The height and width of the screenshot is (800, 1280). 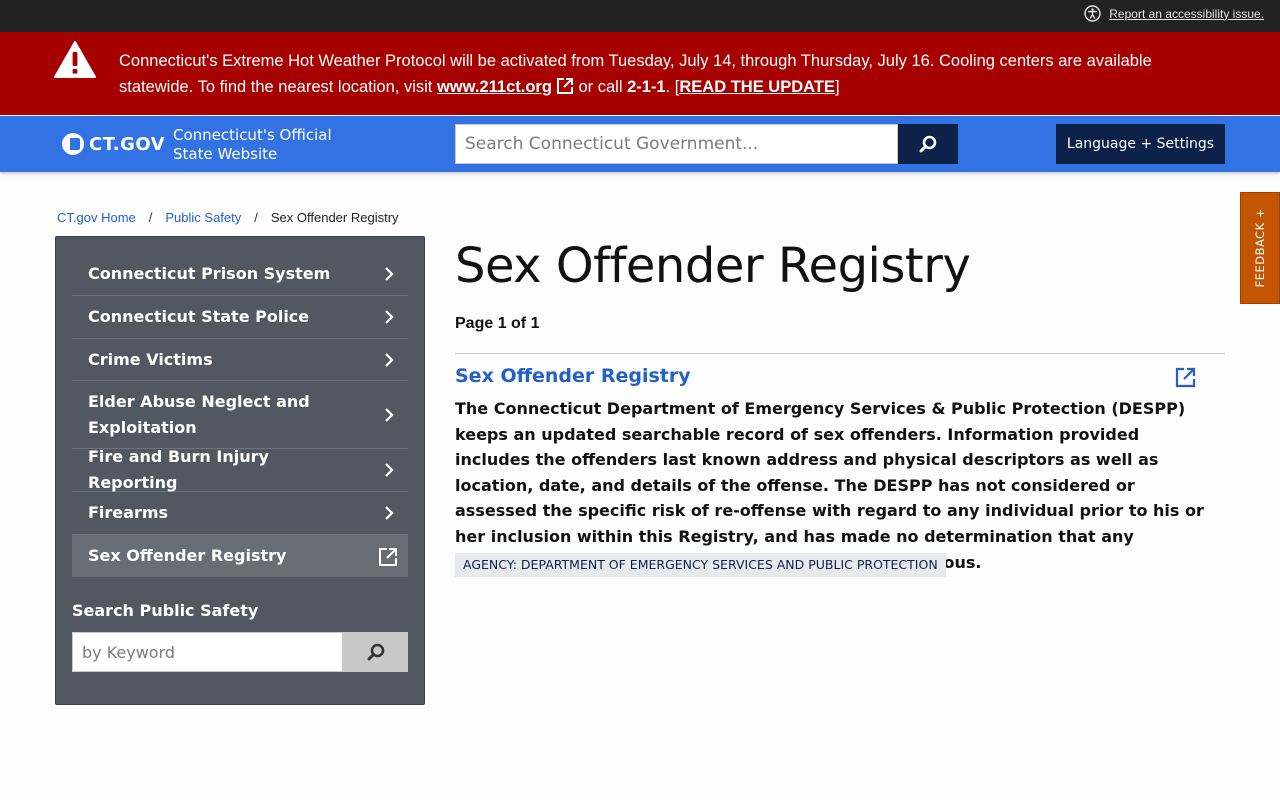 What do you see at coordinates (252, 144) in the screenshot?
I see `site-tagline: Connecticut's Official State Website` at bounding box center [252, 144].